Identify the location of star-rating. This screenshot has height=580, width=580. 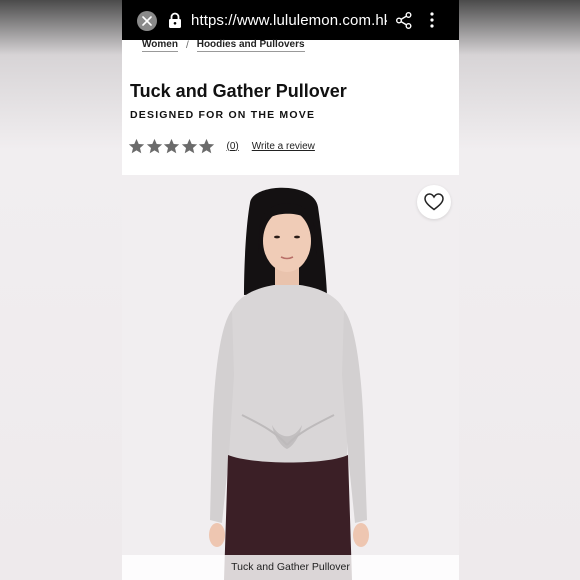
(172, 146).